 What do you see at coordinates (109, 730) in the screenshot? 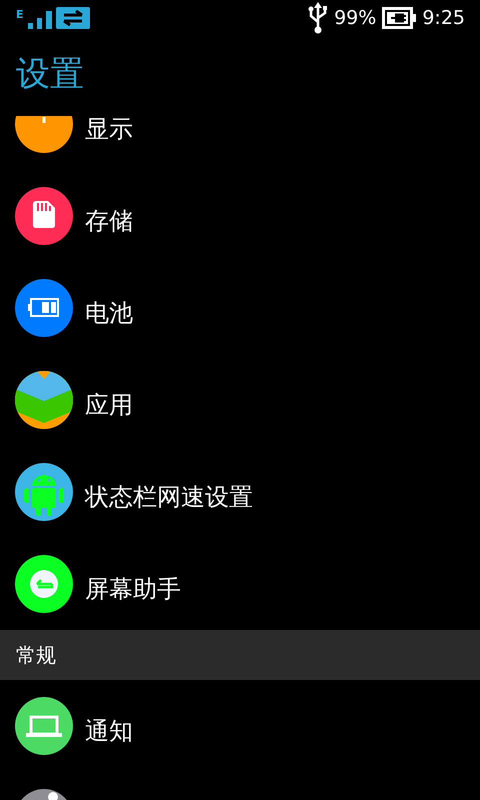
I see `item-label: 通知` at bounding box center [109, 730].